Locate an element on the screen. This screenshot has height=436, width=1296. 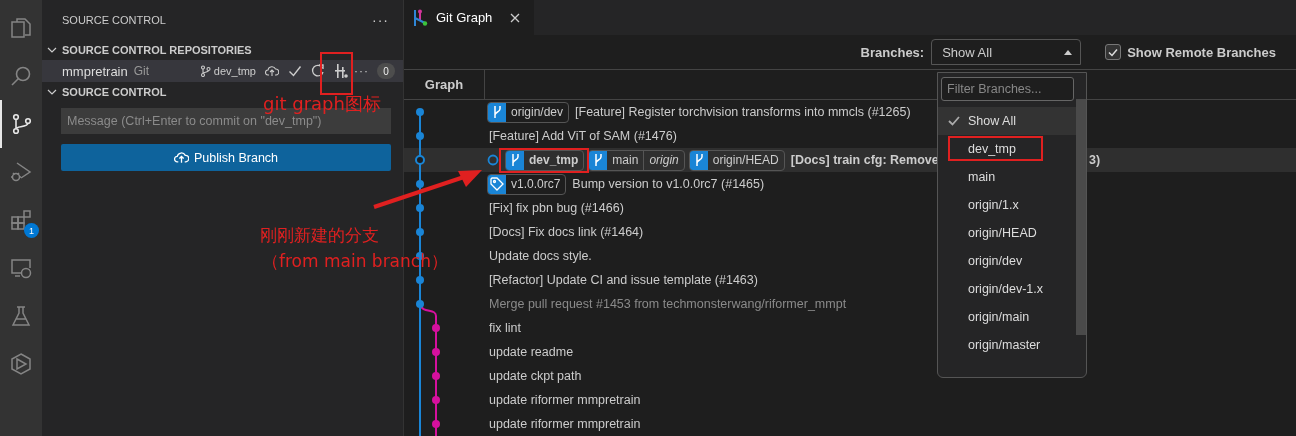
commit-message: [Docs] Fix docs link (#1464) is located at coordinates (566, 232).